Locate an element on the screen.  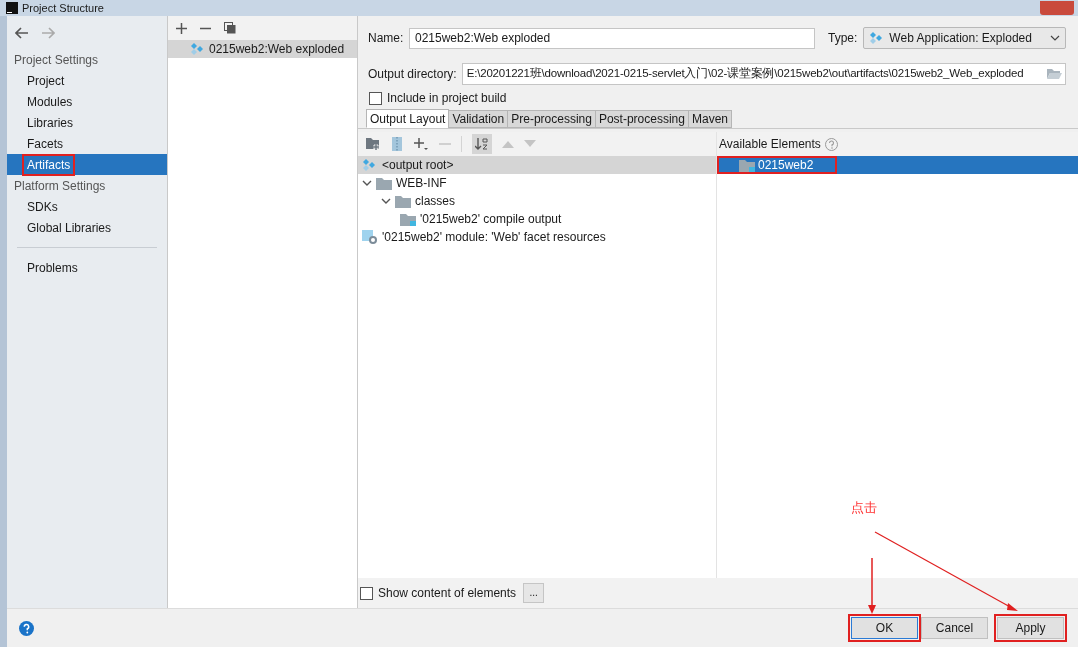
sidebar-item: Modules is located at coordinates (87, 101).